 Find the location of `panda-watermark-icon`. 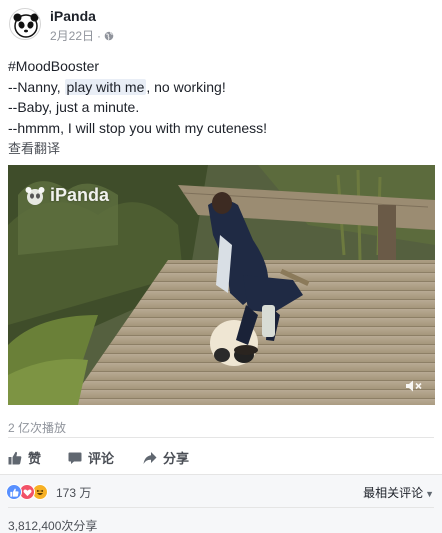

panda-watermark-icon is located at coordinates (35, 195).